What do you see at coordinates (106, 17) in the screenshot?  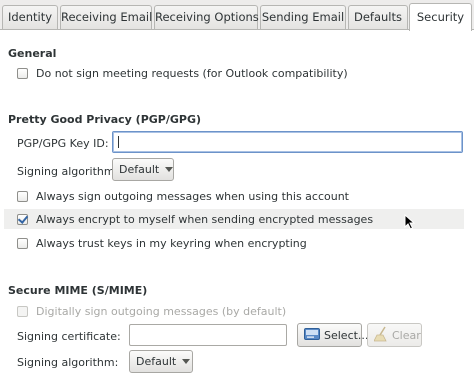 I see `tab-receiving-email: Receiving Email` at bounding box center [106, 17].